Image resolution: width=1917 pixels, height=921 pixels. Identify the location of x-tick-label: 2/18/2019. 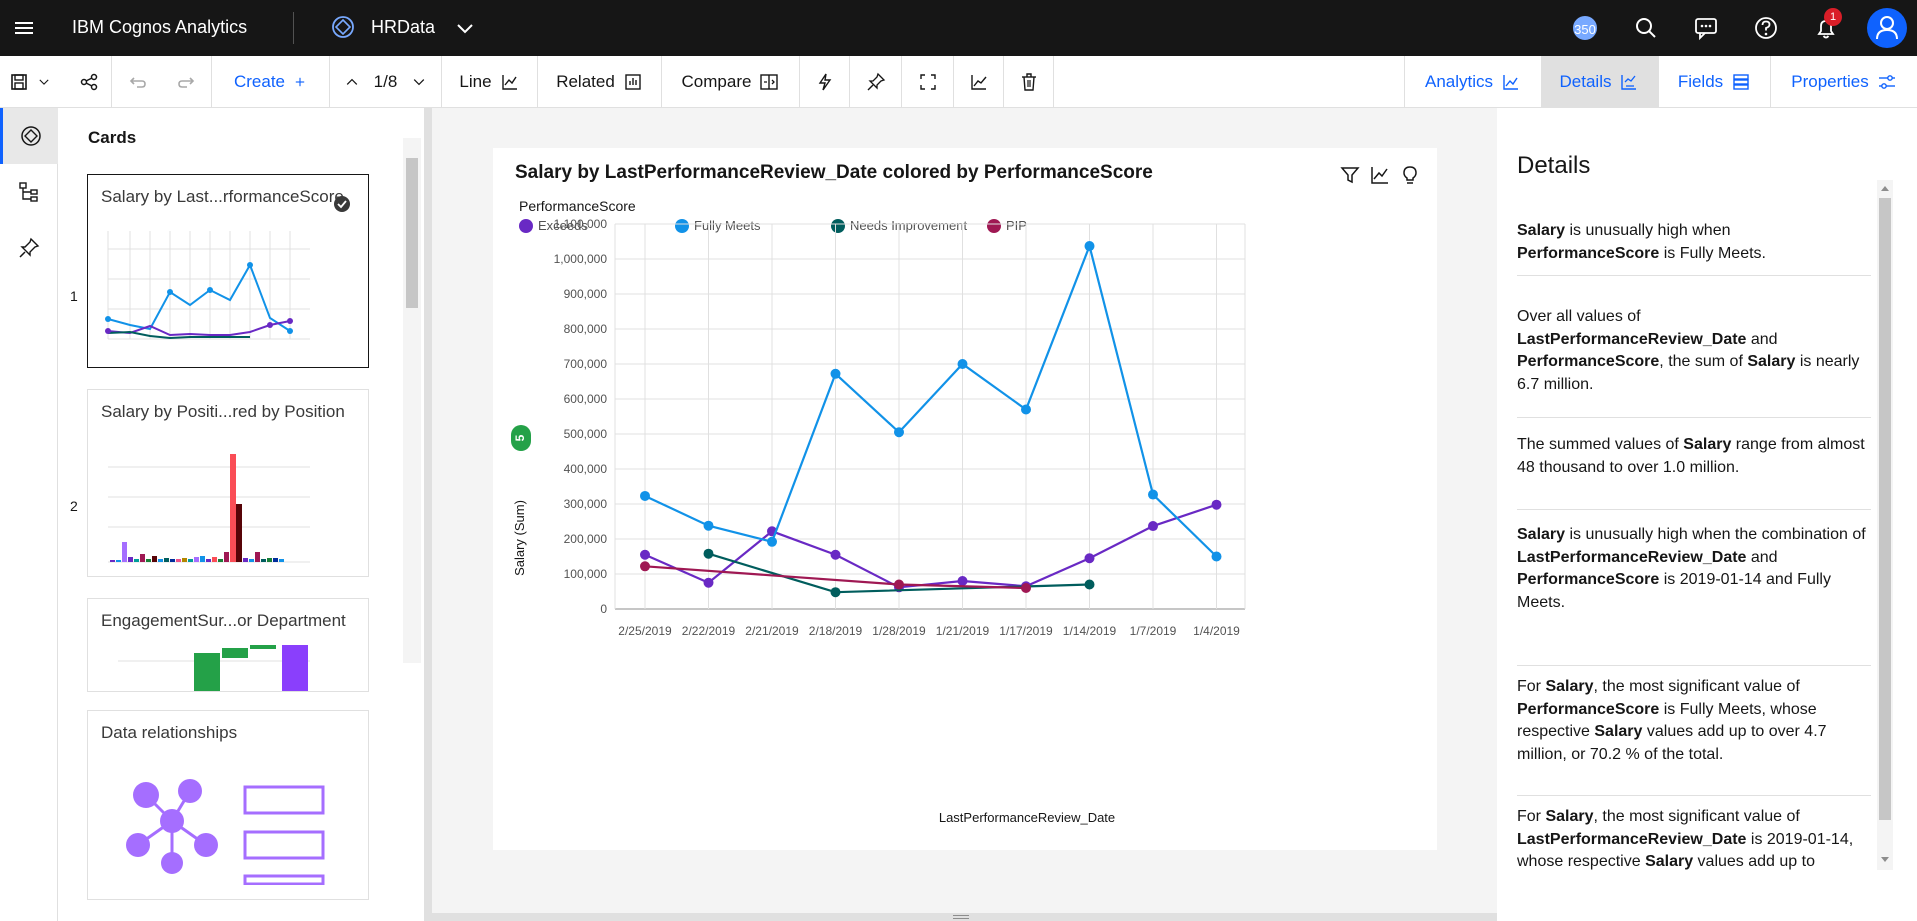
(836, 631).